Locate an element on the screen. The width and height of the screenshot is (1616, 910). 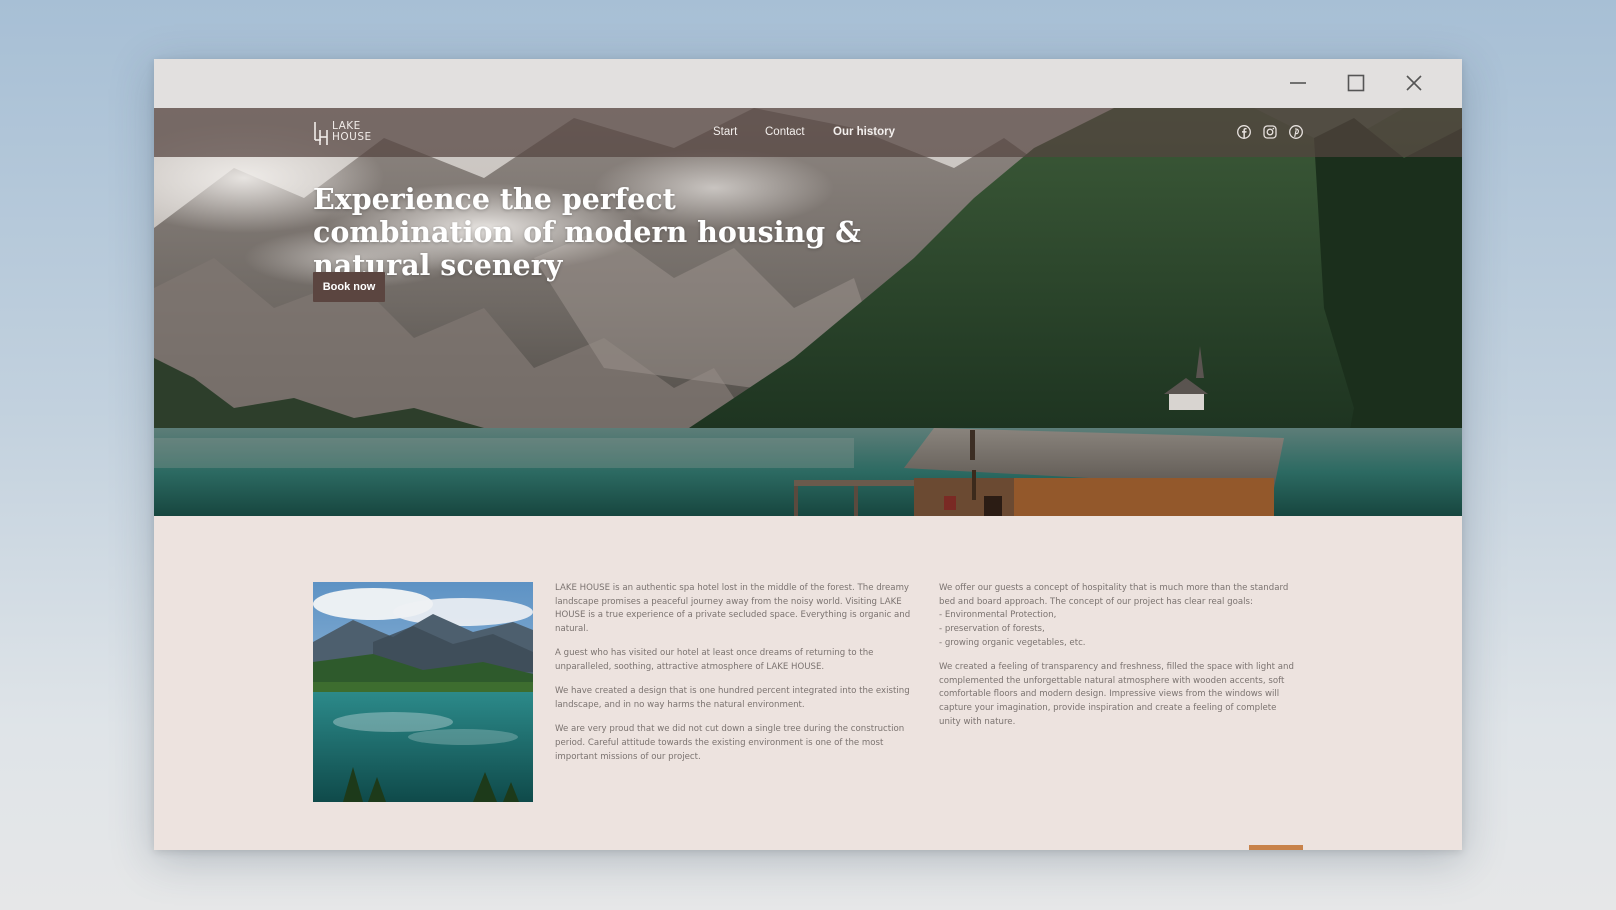
maximize-icon is located at coordinates (1356, 83).